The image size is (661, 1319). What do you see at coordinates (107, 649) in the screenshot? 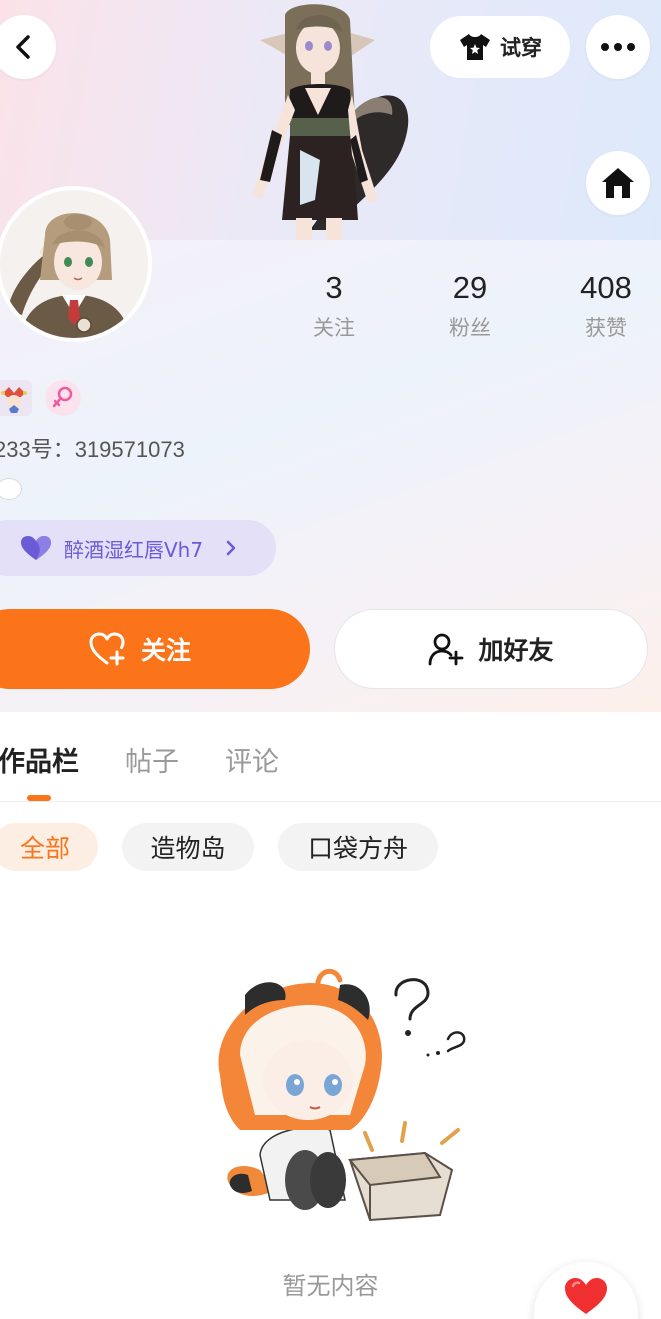
I see `heart-plus-icon` at bounding box center [107, 649].